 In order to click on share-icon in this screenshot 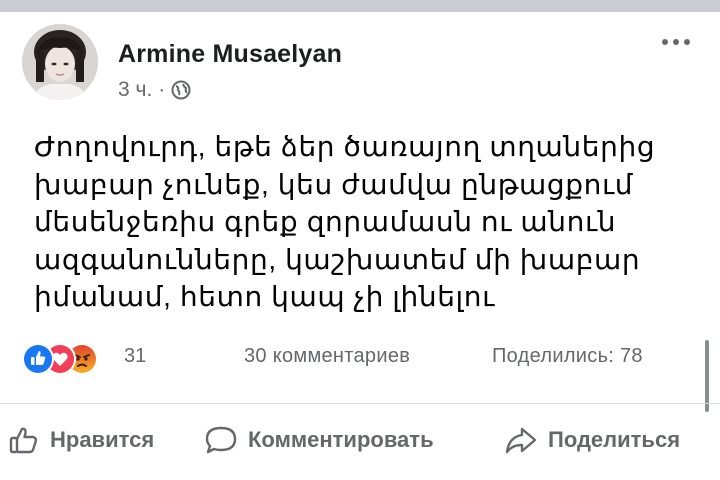, I will do `click(521, 440)`.